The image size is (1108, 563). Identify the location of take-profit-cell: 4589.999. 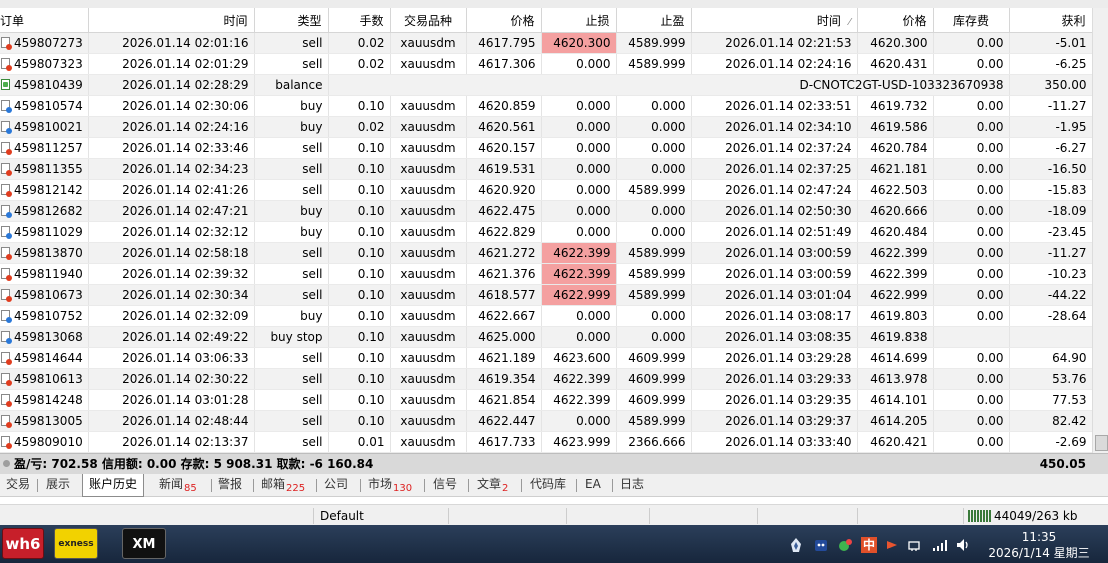
(654, 253).